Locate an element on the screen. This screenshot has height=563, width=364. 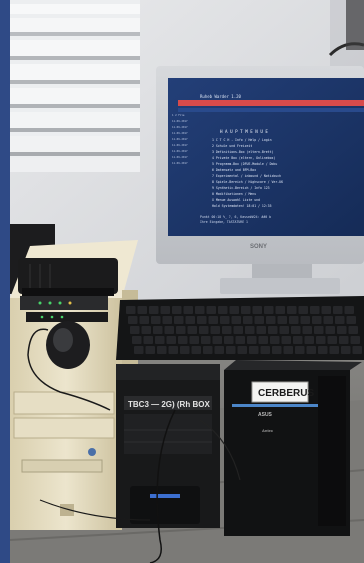
window-blinds is located at coordinates (75, 86).